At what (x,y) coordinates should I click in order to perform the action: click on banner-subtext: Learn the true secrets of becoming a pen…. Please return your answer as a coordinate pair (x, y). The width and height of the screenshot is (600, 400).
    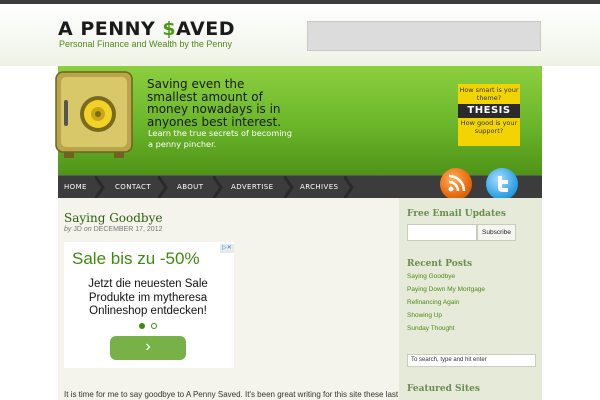
    Looking at the image, I should click on (220, 138).